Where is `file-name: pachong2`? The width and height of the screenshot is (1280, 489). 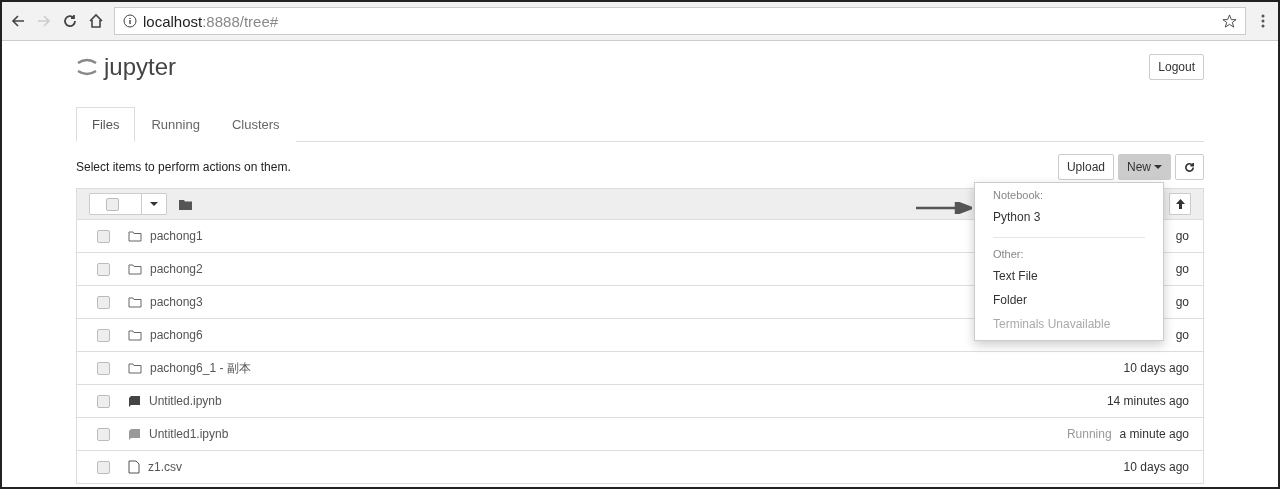 file-name: pachong2 is located at coordinates (176, 269).